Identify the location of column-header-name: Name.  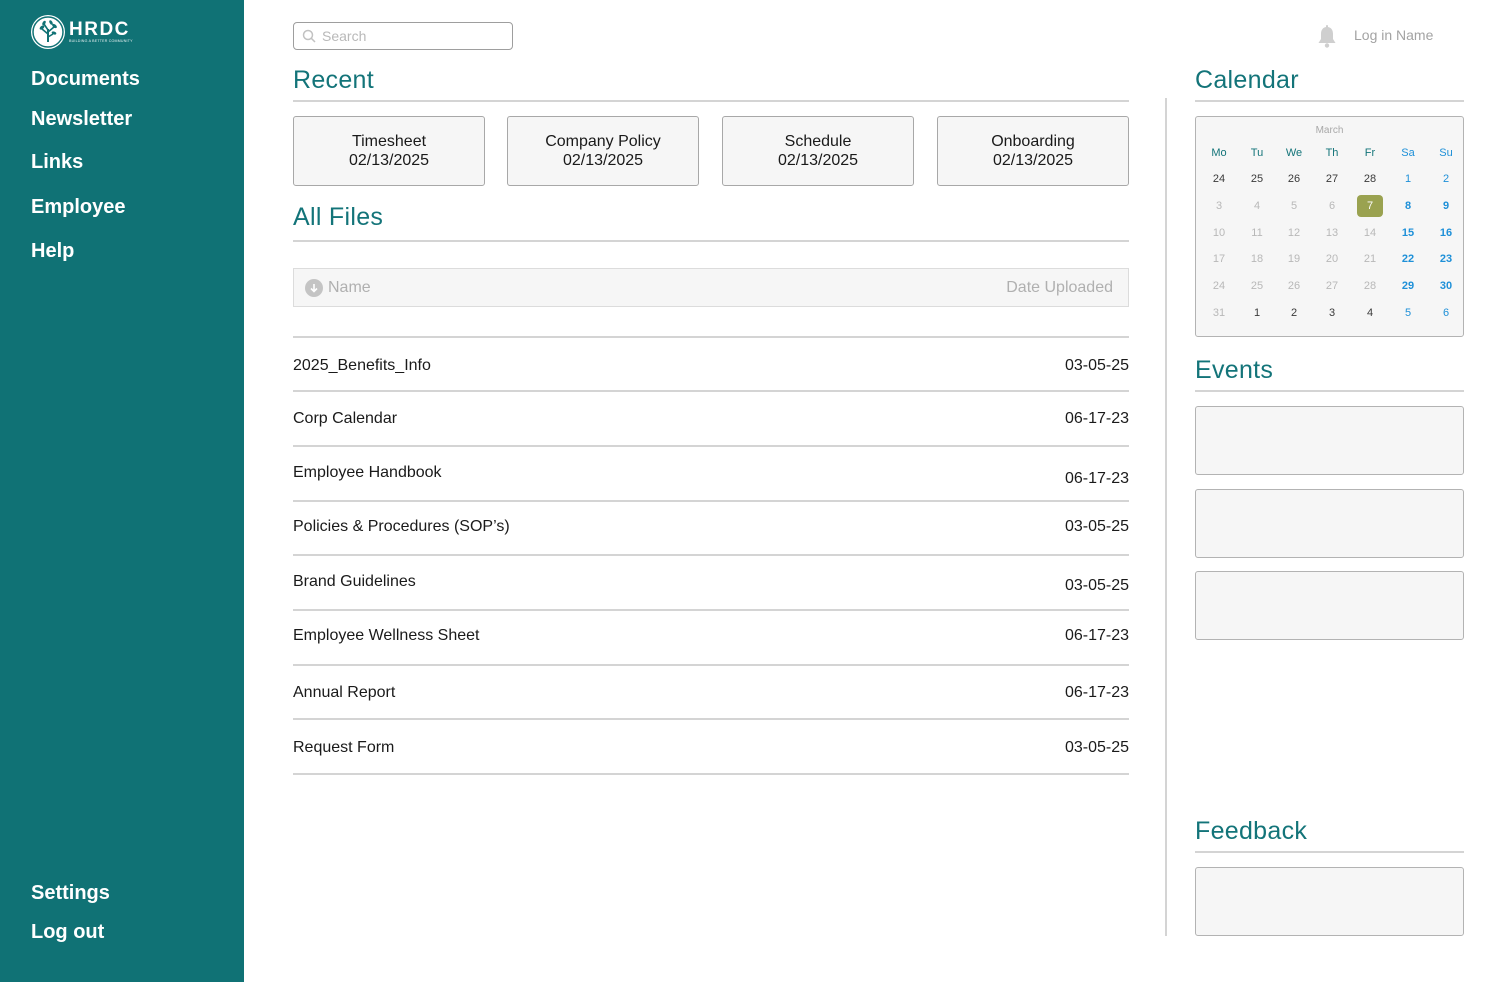
(349, 288).